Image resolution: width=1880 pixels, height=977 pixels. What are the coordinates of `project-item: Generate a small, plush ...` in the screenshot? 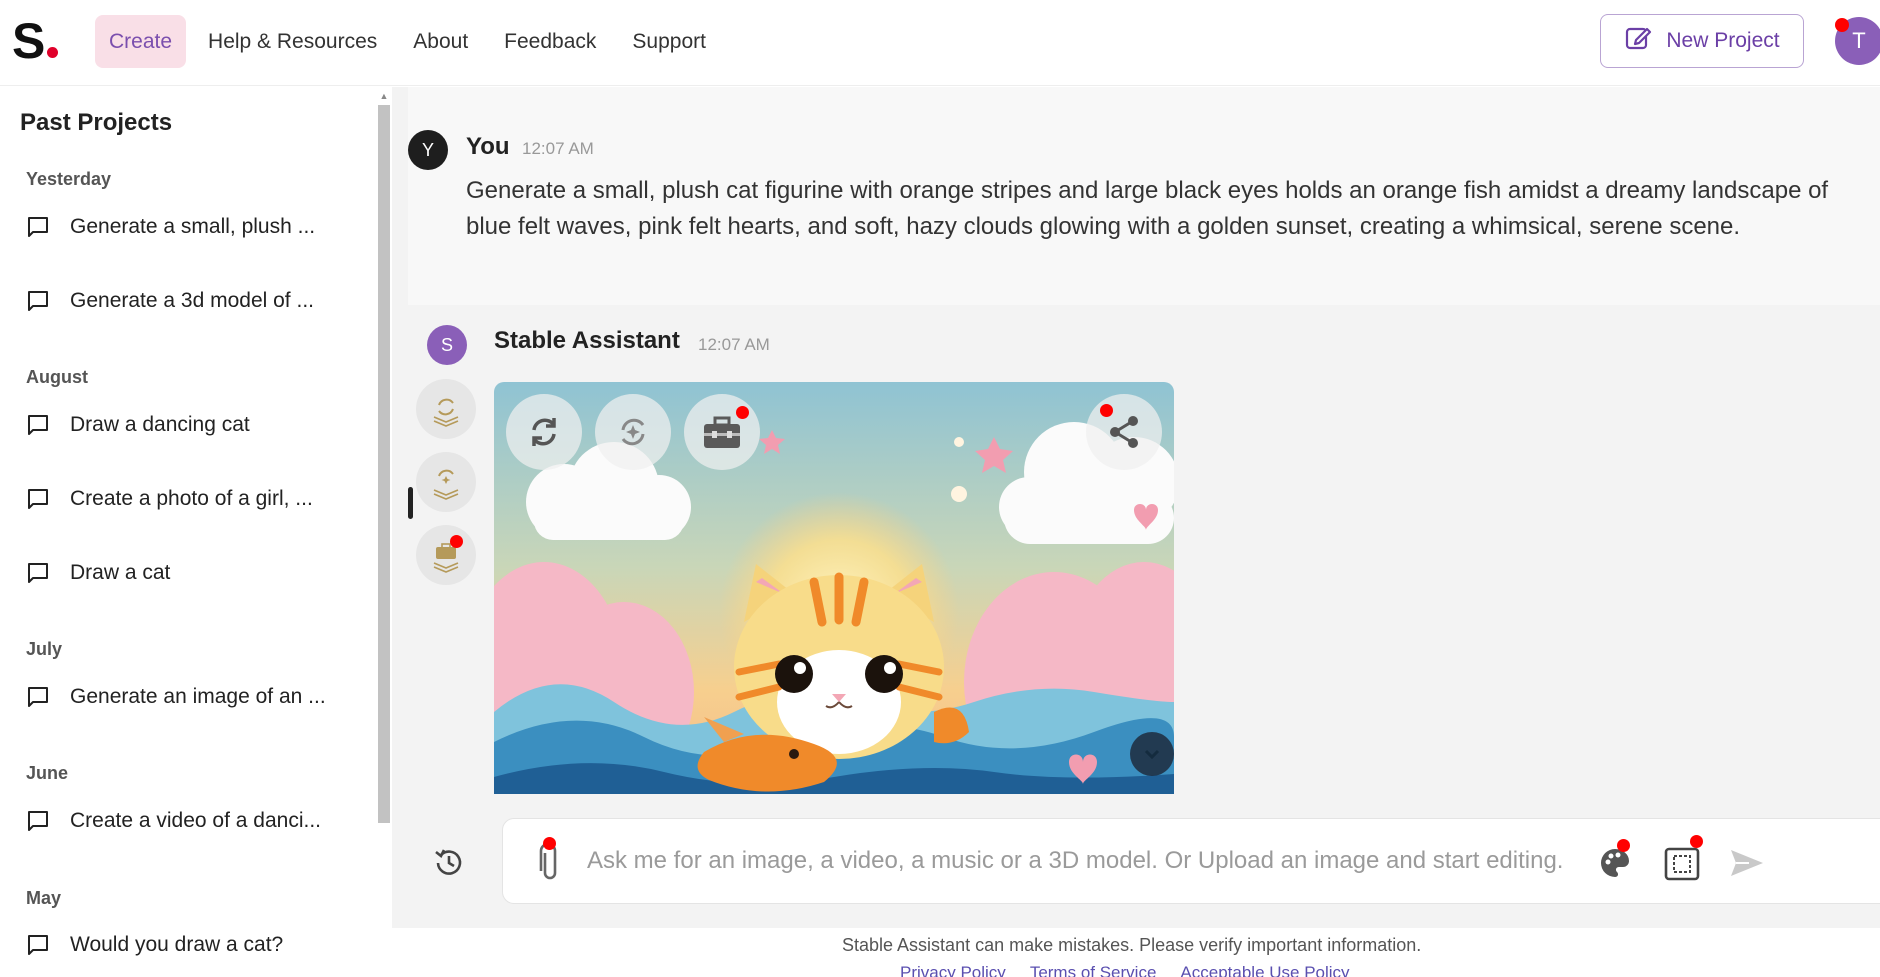 It's located at (186, 227).